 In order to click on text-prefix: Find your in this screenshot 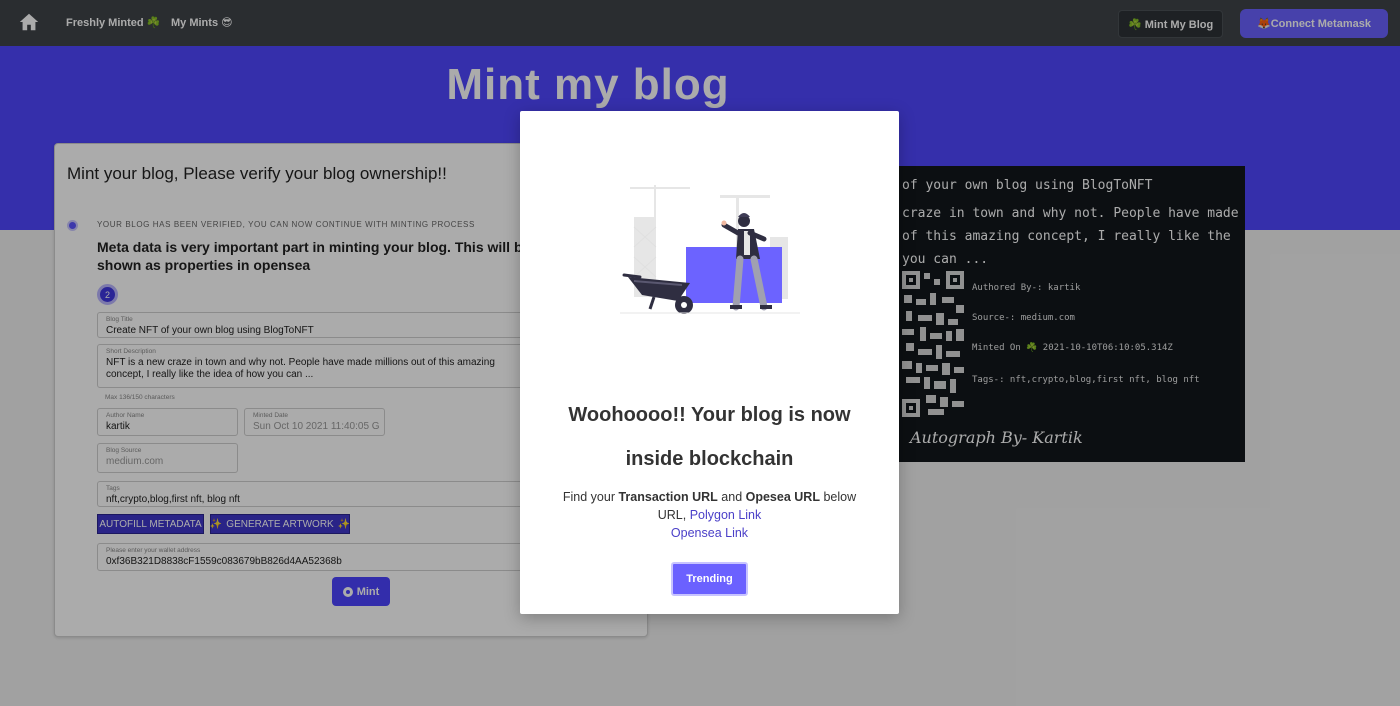, I will do `click(590, 497)`.